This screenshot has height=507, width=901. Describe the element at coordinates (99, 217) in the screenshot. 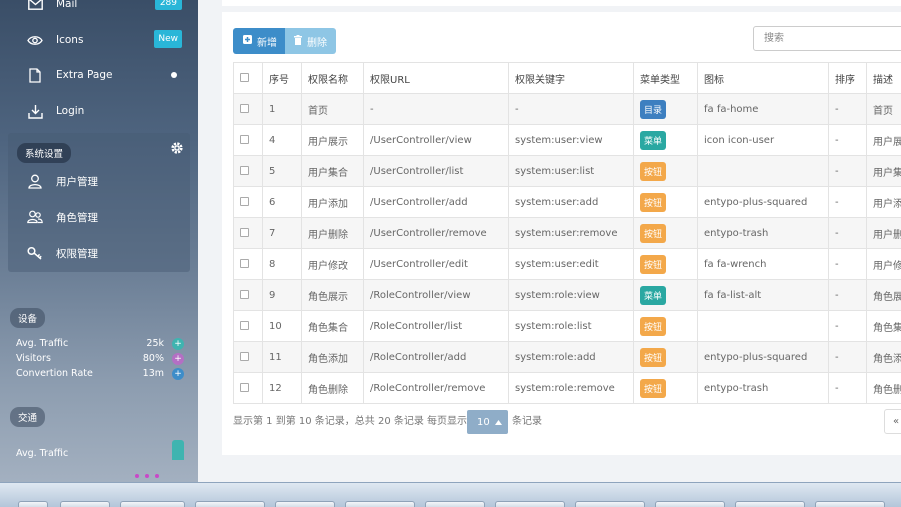

I see `sidebar-item-role-management: 角色管理` at that location.